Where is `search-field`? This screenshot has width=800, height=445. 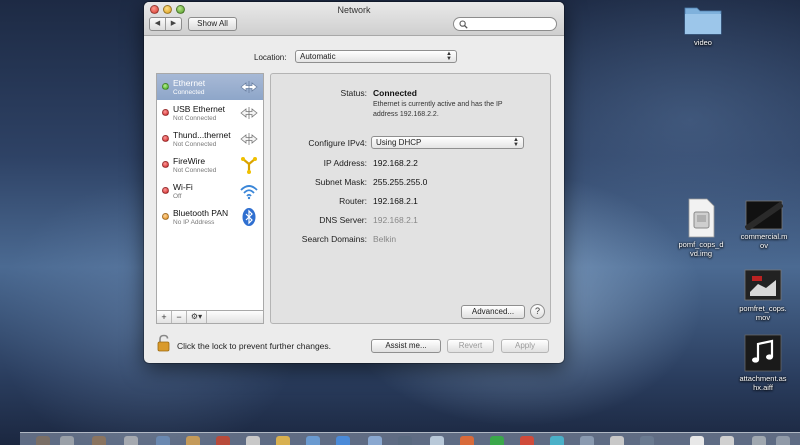 search-field is located at coordinates (505, 24).